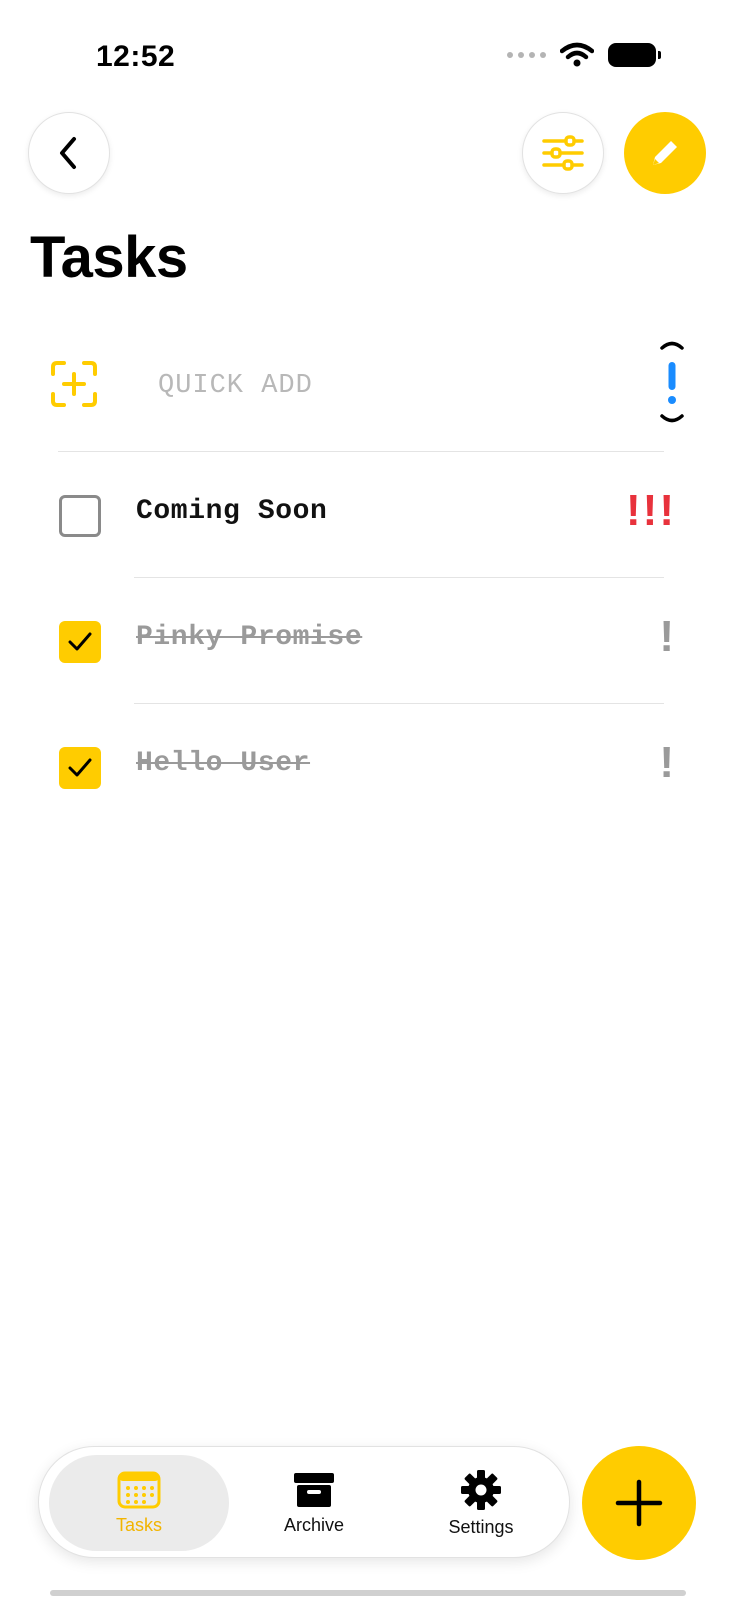  Describe the element at coordinates (368, 516) in the screenshot. I see `task-row: Coming Soon !!!` at that location.